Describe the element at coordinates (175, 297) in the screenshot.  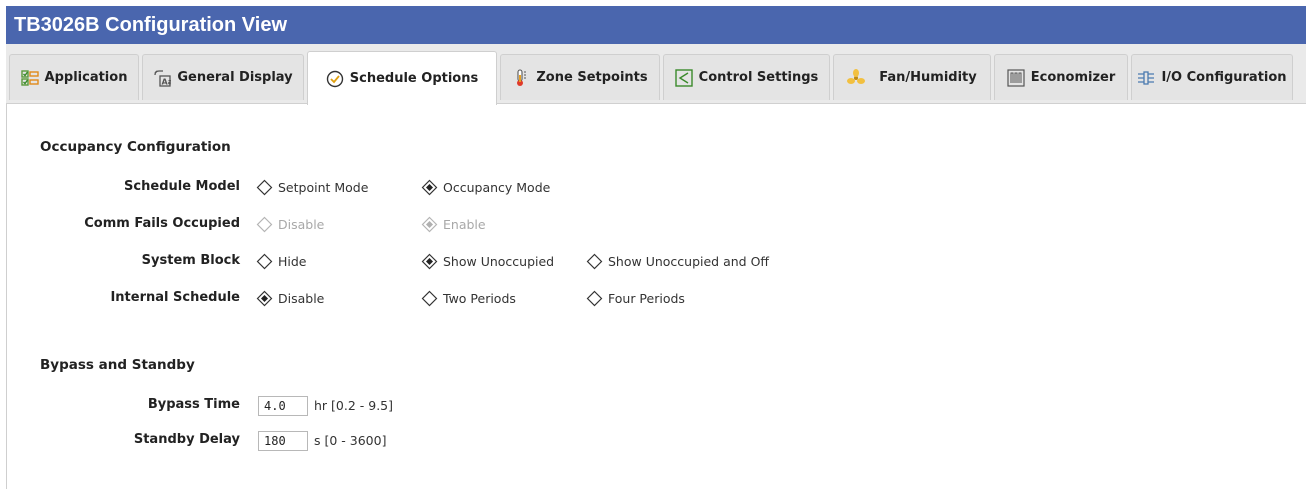
I see `internal-schedule-label: Internal Schedule` at that location.